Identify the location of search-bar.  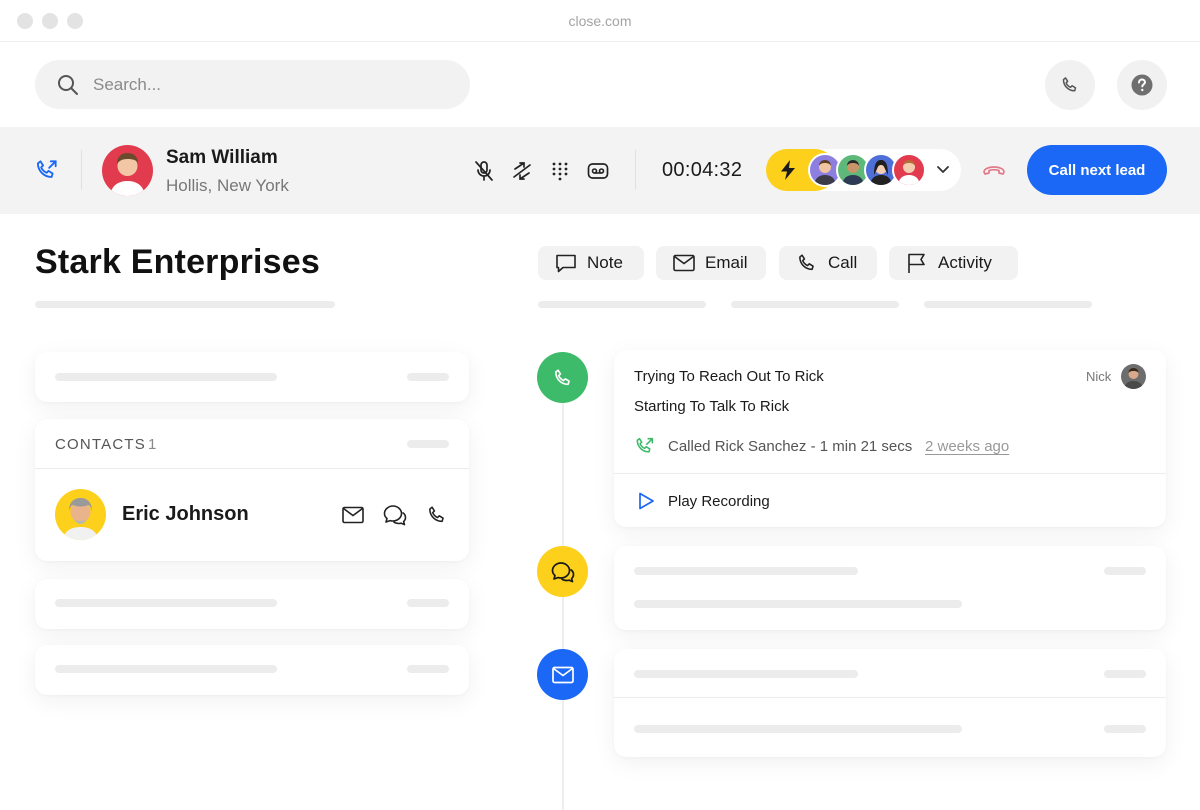
(252, 84).